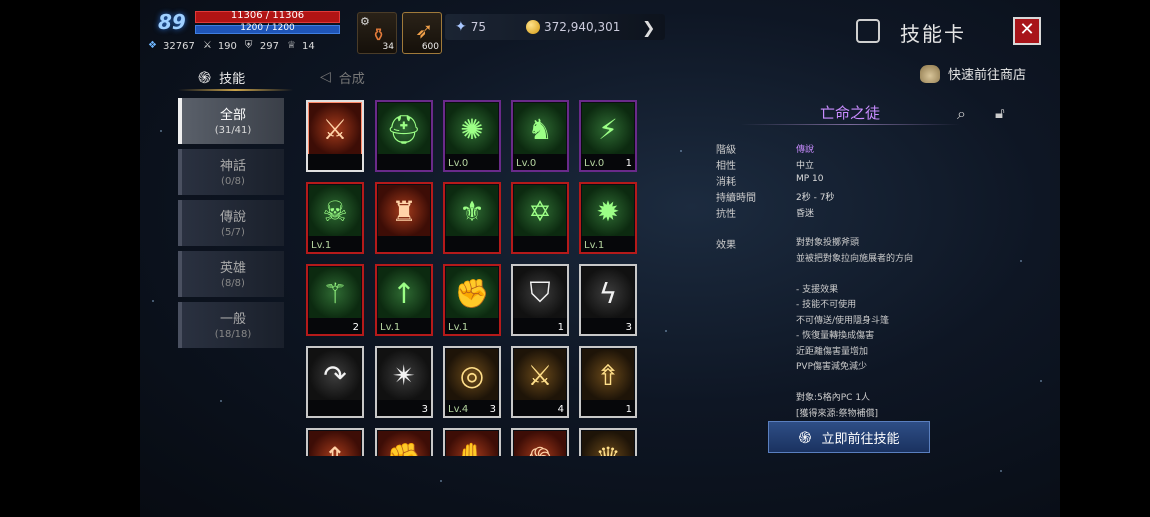  What do you see at coordinates (377, 33) in the screenshot?
I see `item-slot-potion: ⚙ ⚱ 34` at bounding box center [377, 33].